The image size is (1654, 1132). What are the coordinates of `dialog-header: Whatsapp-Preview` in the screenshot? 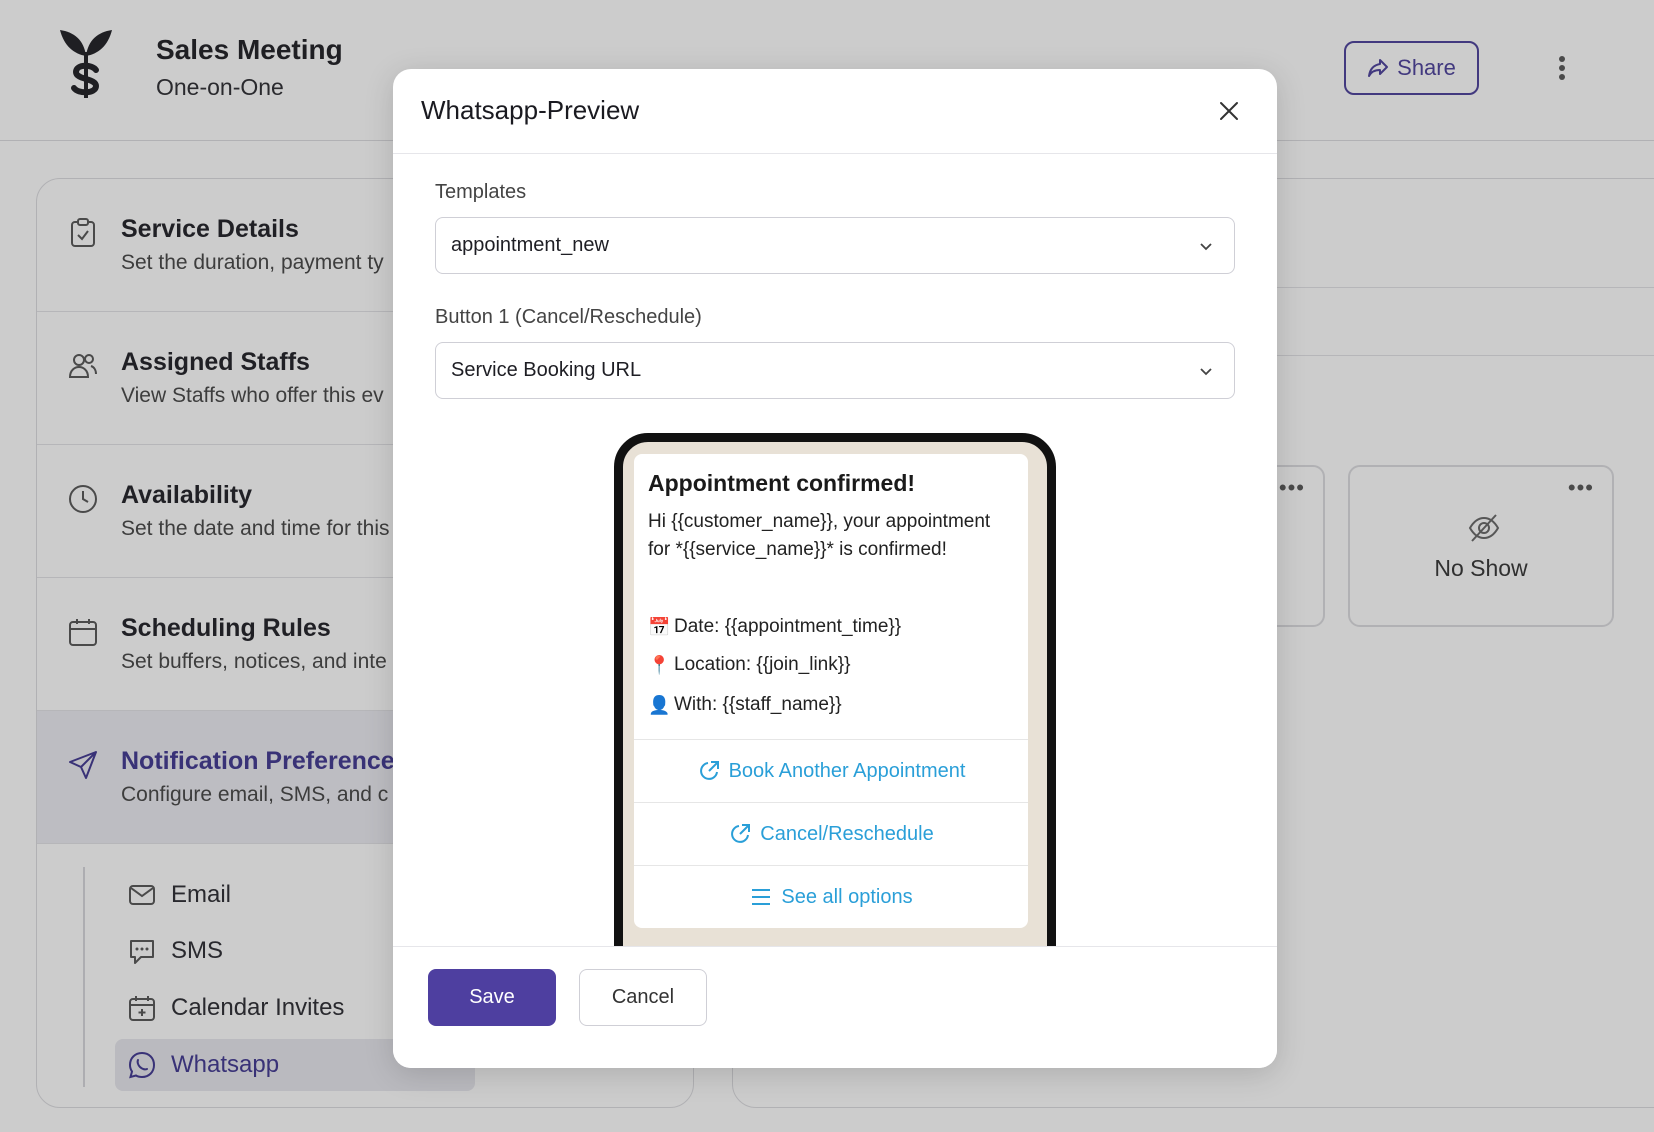 It's located at (835, 111).